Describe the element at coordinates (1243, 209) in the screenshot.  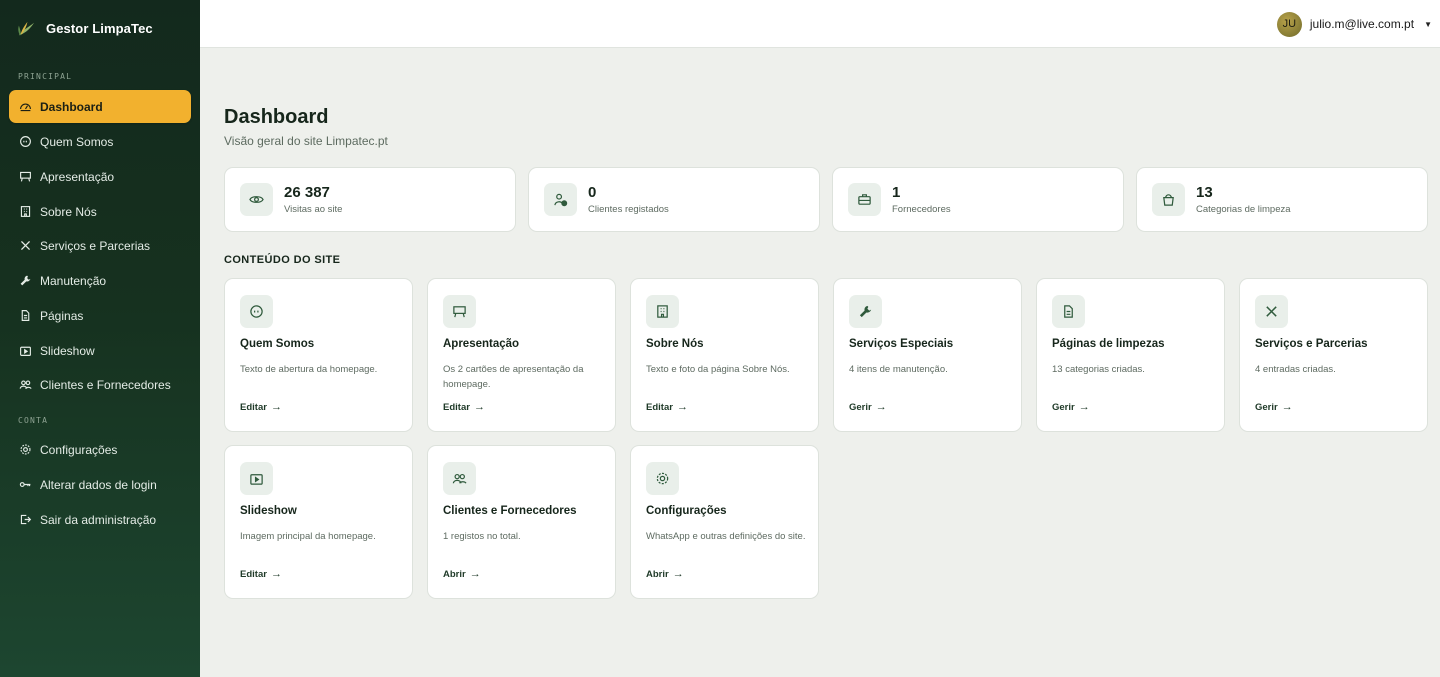
I see `stat-label: Categorias de limpeza` at that location.